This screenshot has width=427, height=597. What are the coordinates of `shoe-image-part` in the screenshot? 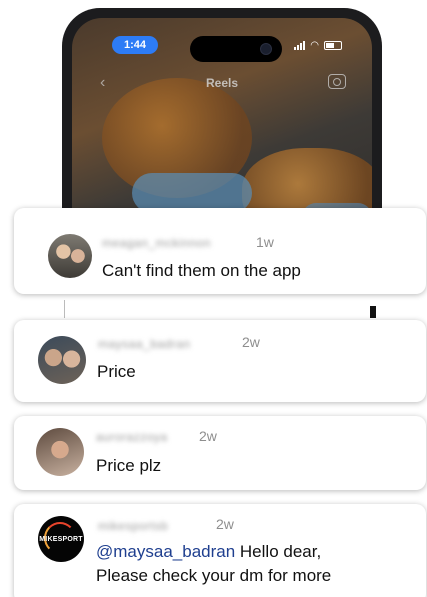 It's located at (192, 193).